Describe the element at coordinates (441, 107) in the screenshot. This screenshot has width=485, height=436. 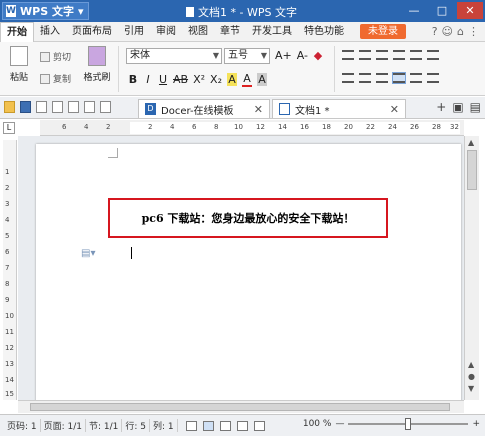
I see `new-tab-button: +` at that location.